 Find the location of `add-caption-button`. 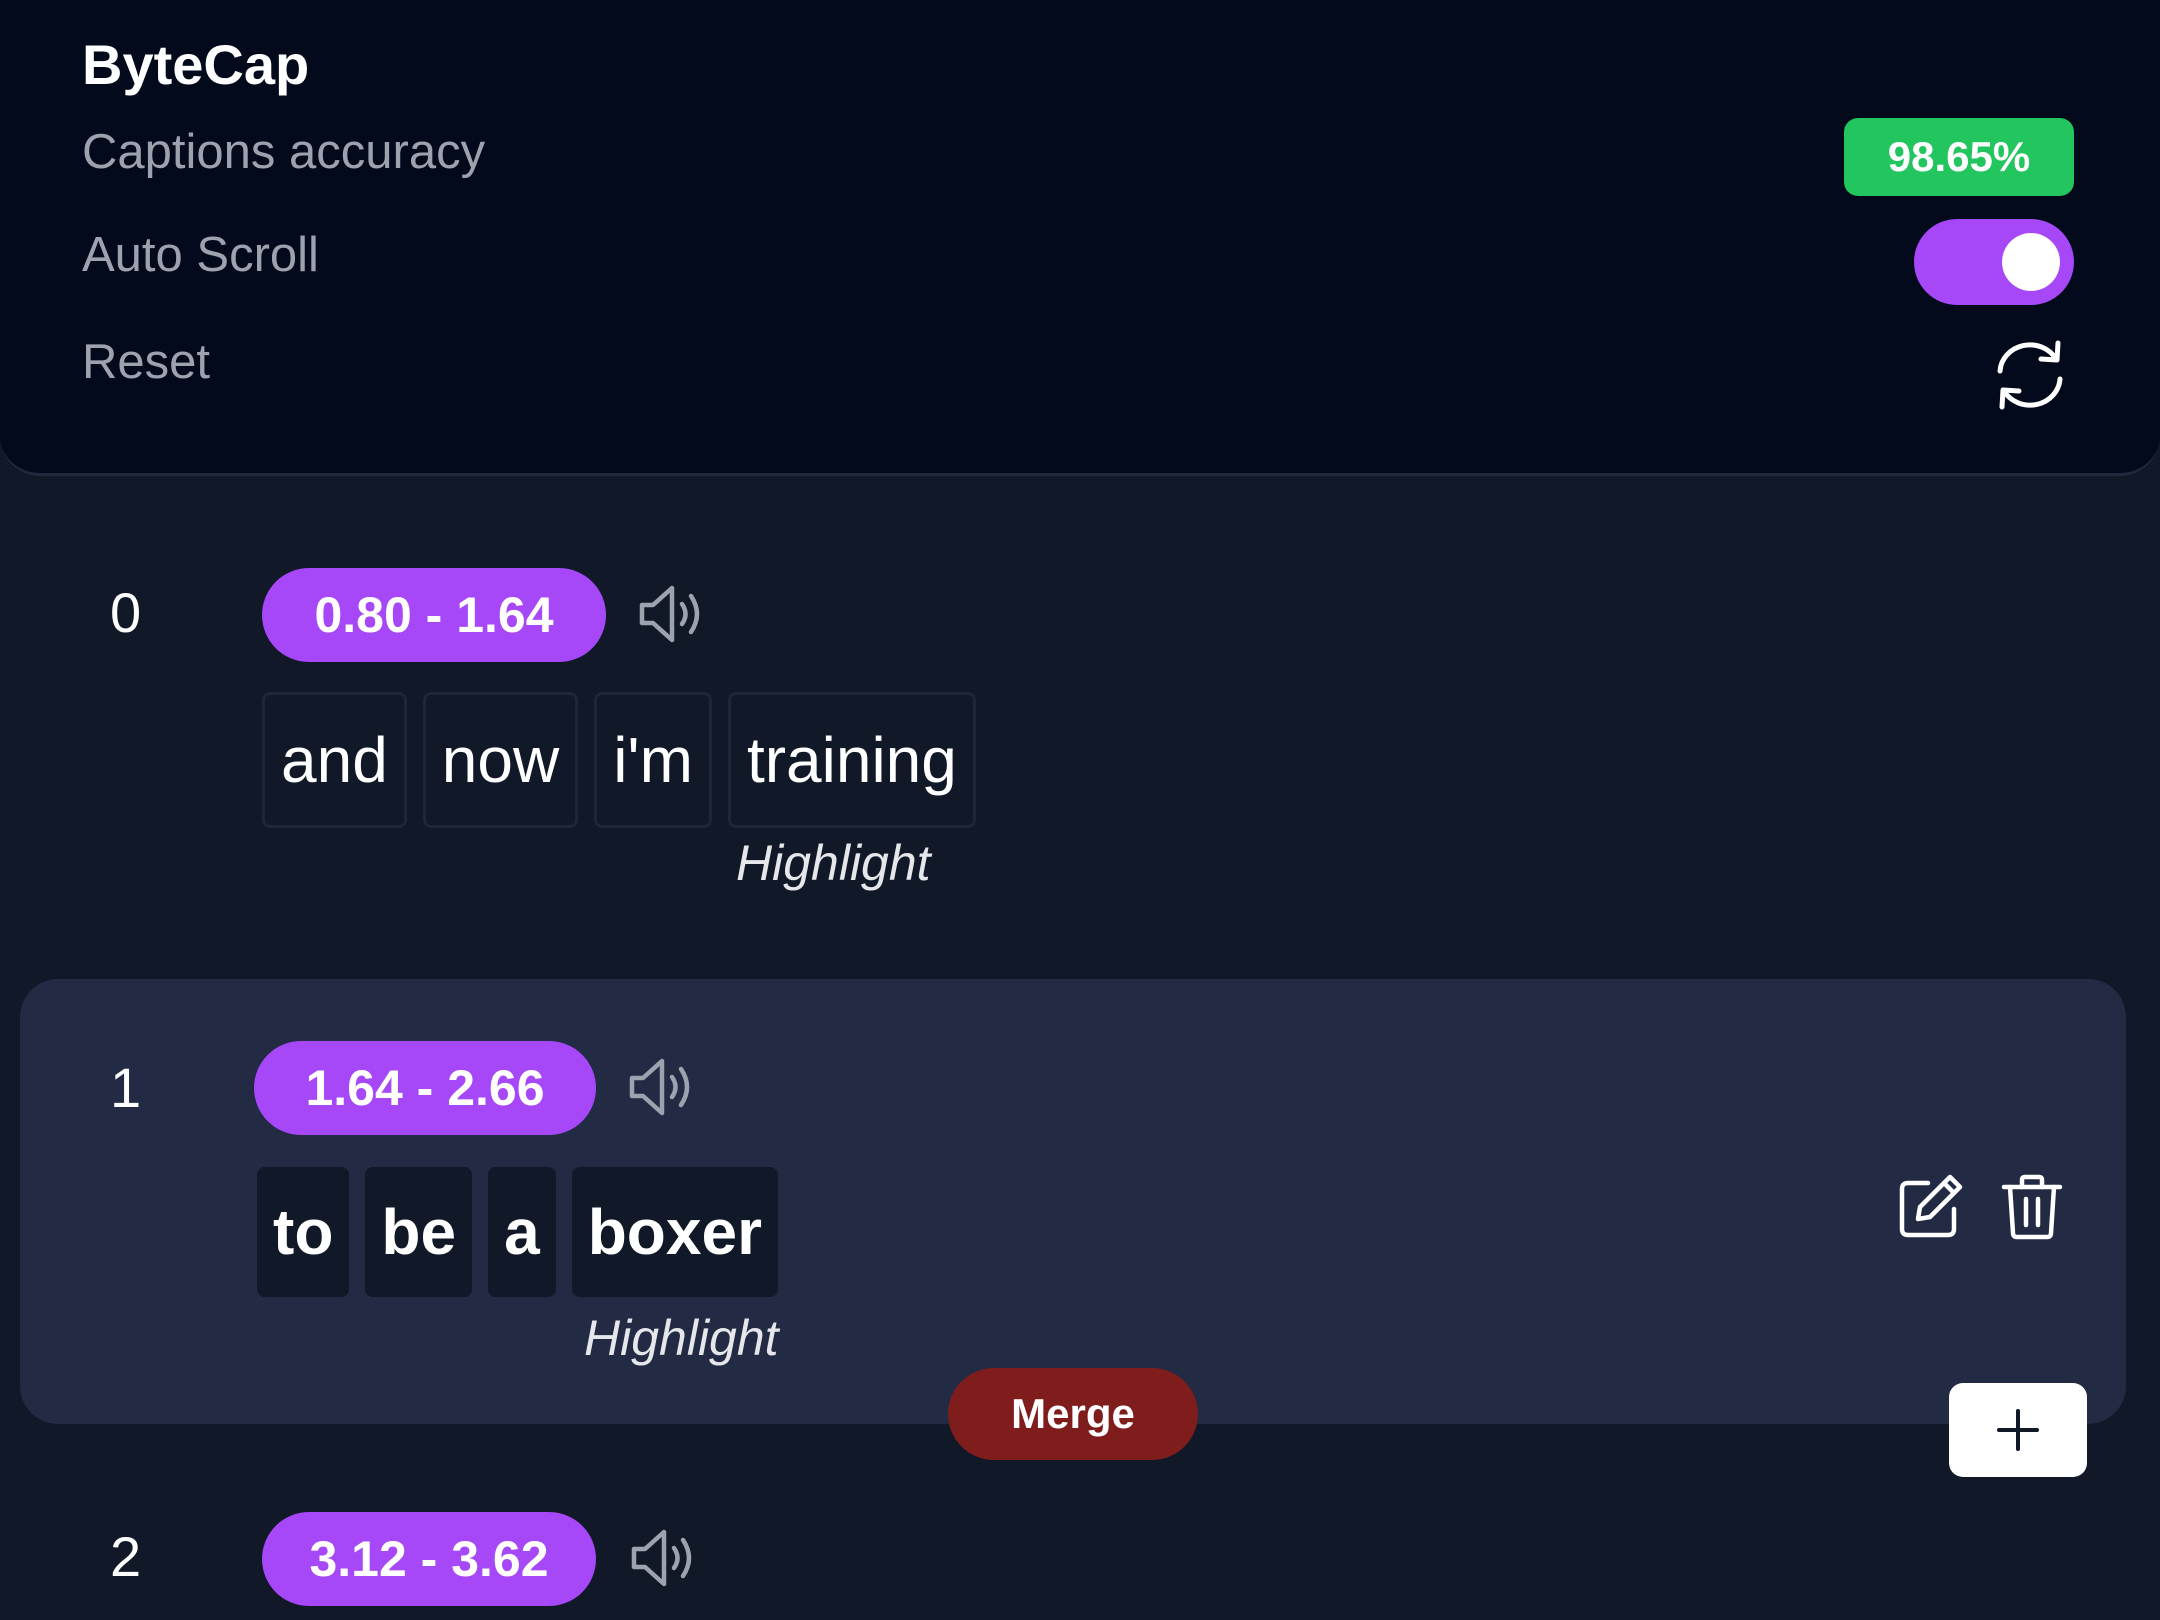

add-caption-button is located at coordinates (2018, 1430).